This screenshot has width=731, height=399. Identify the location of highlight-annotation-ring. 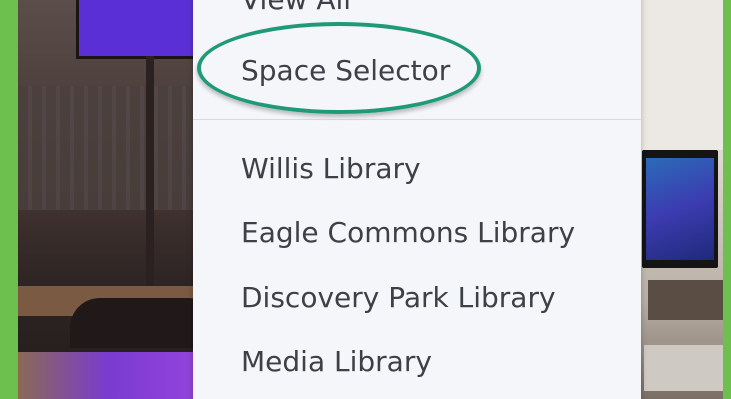
(339, 68).